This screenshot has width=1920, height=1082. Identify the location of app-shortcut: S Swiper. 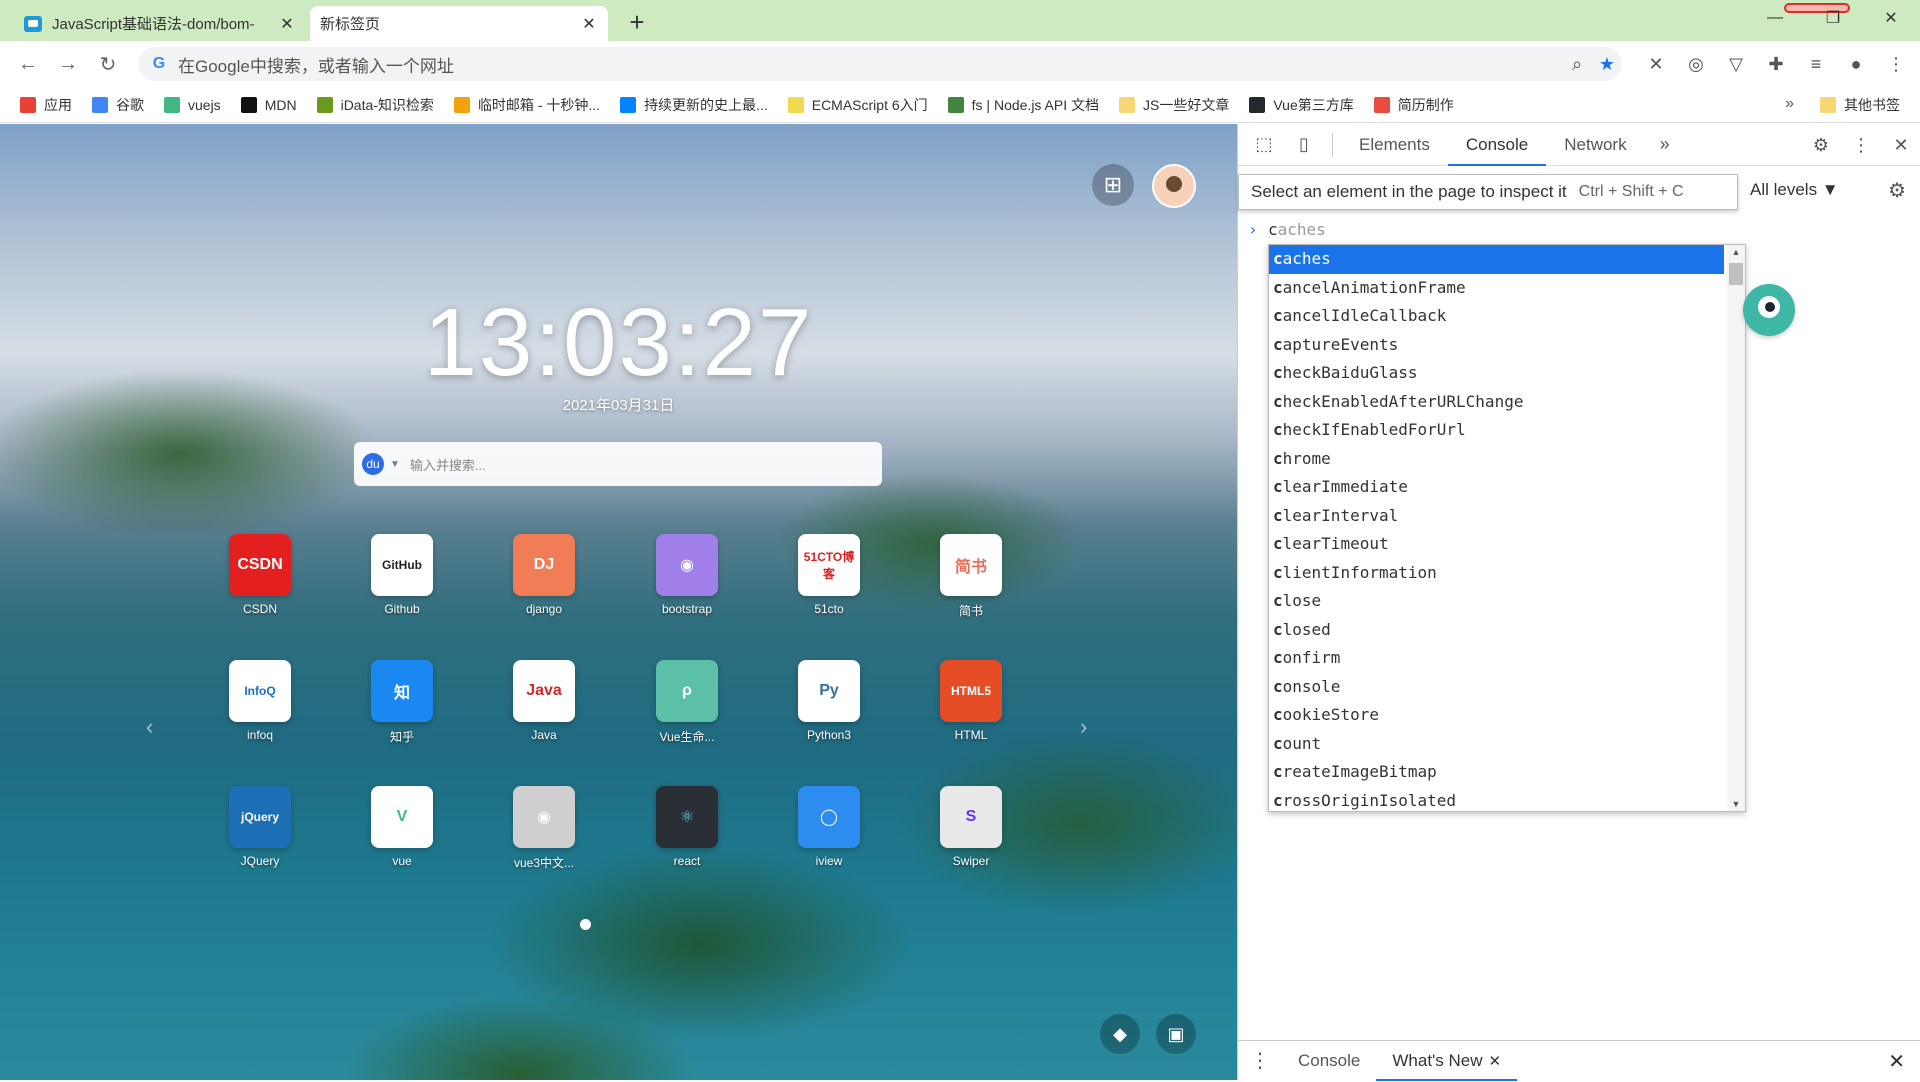
(971, 827).